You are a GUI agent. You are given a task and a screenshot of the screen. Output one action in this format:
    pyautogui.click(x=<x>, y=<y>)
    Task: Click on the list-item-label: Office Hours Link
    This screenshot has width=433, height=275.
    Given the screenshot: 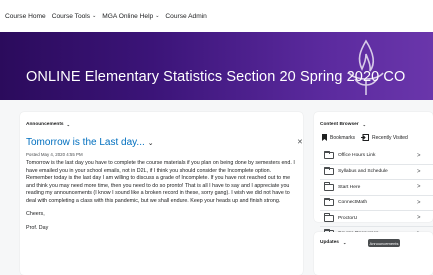 What is the action you would take?
    pyautogui.click(x=357, y=156)
    